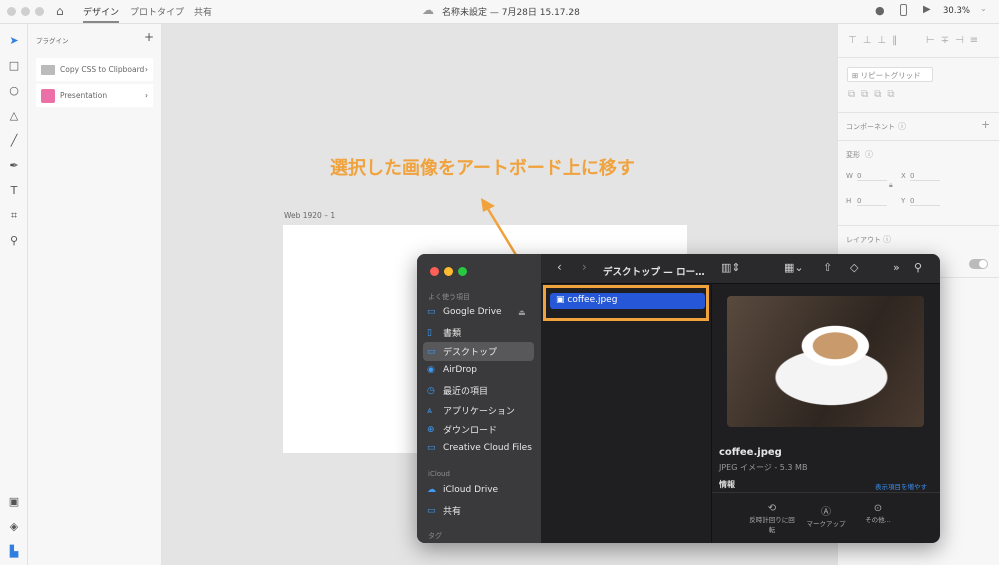 This screenshot has width=999, height=565. What do you see at coordinates (627, 301) in the screenshot?
I see `file-item-coffee: ▣ coffee.jpeg` at bounding box center [627, 301].